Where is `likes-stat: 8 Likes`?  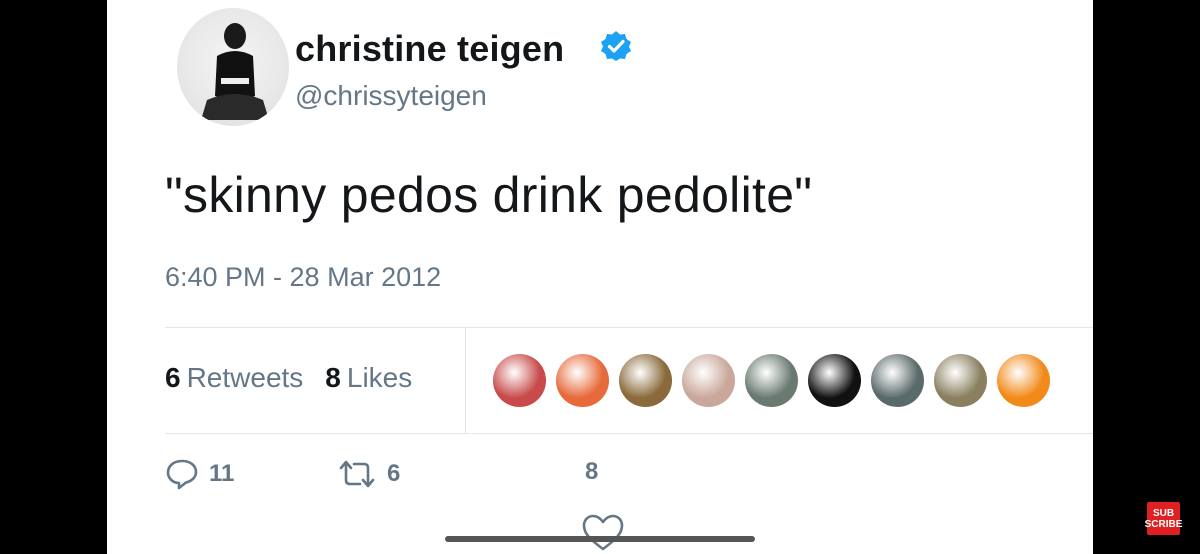 likes-stat: 8 Likes is located at coordinates (368, 378).